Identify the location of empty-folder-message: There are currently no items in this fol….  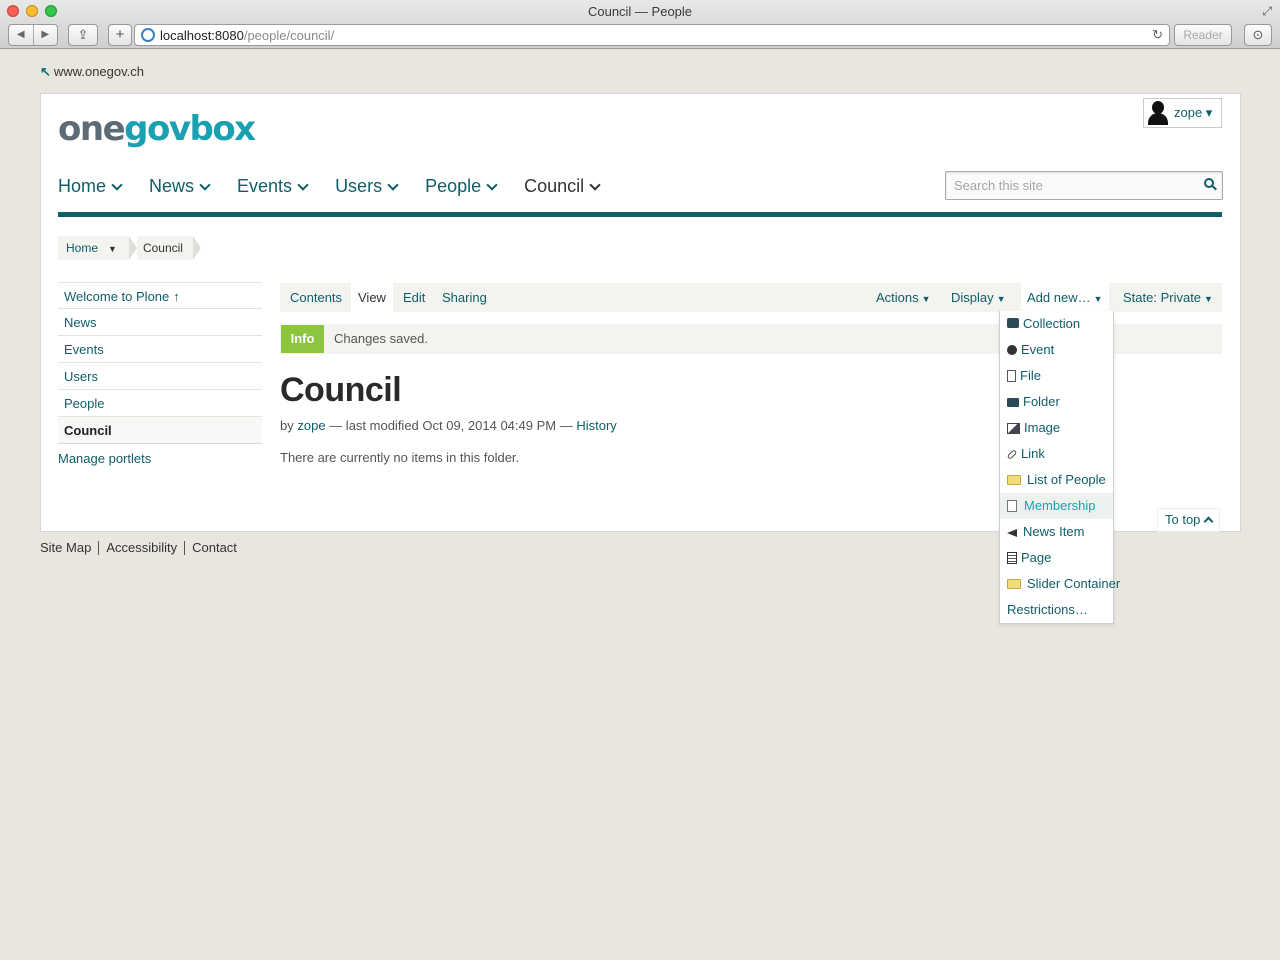
(400, 457).